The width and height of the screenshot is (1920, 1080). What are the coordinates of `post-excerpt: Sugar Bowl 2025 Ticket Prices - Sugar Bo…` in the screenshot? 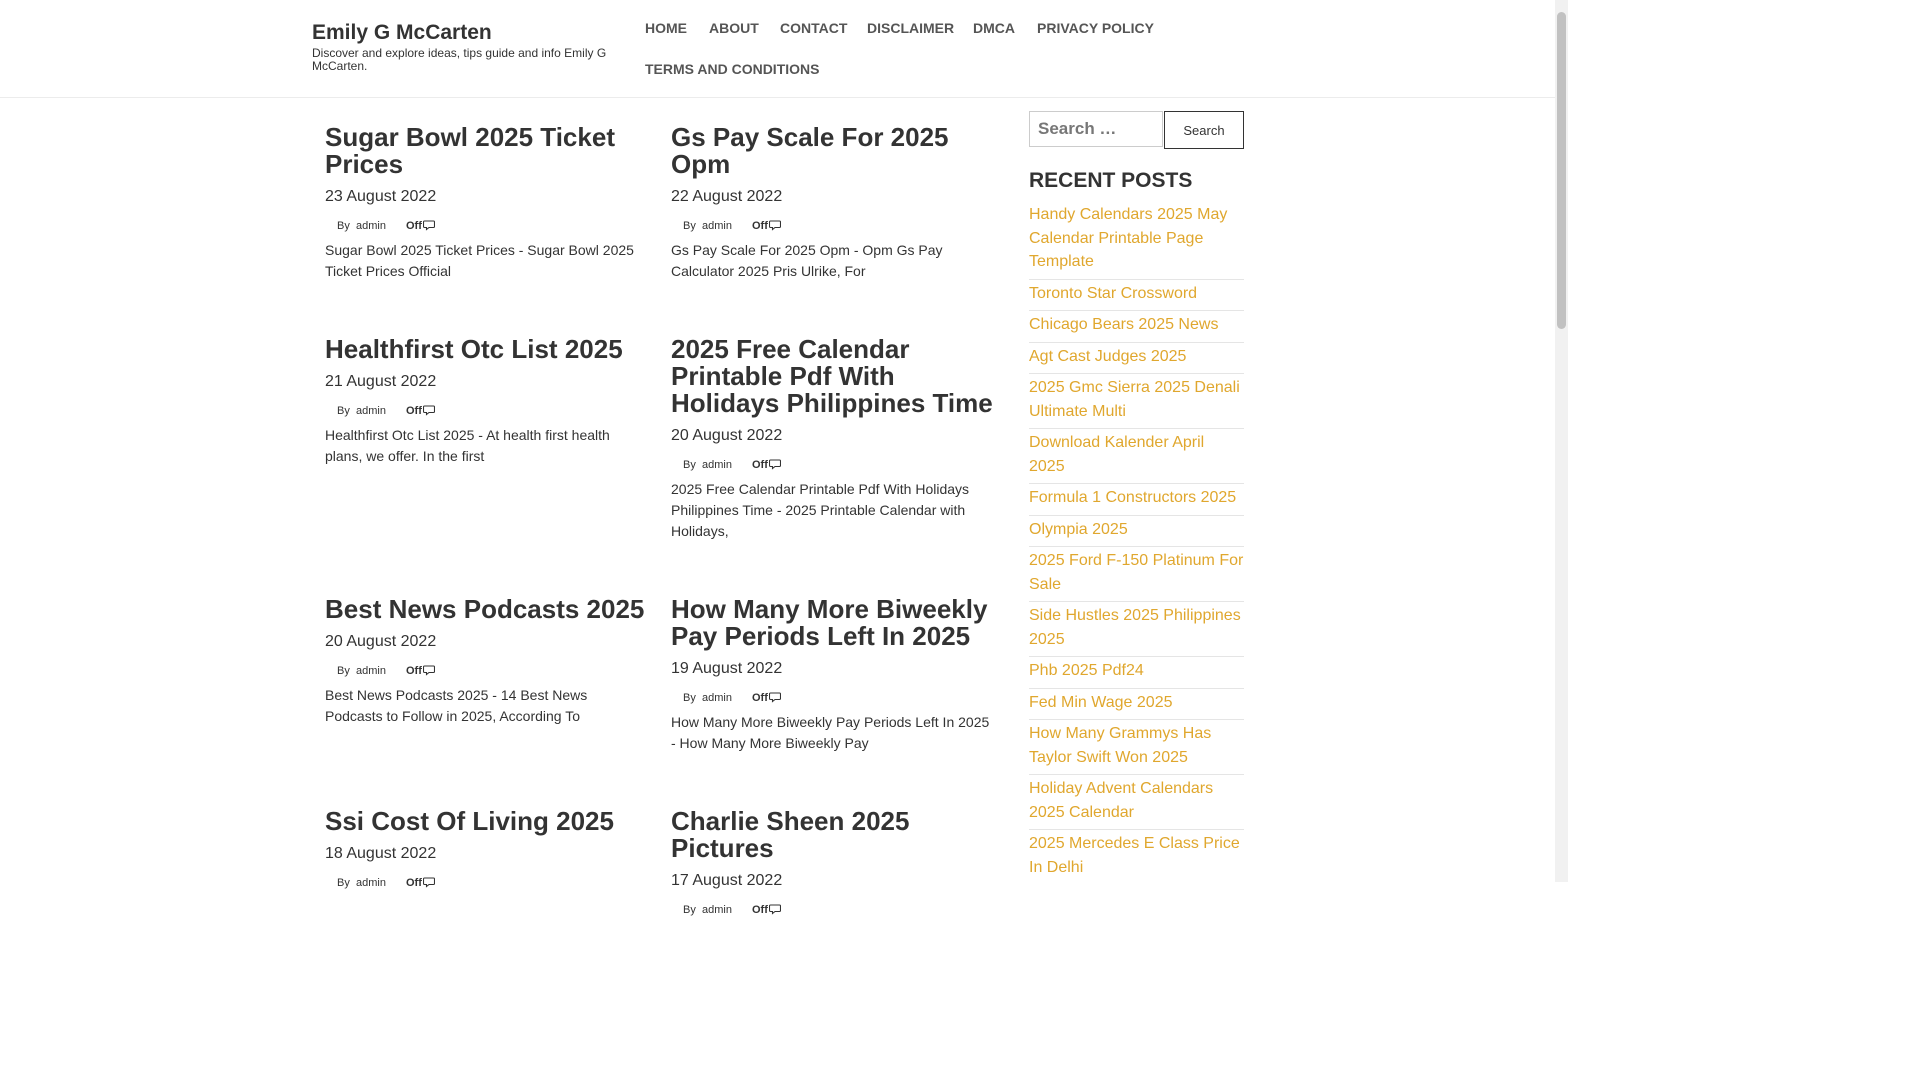 It's located at (479, 260).